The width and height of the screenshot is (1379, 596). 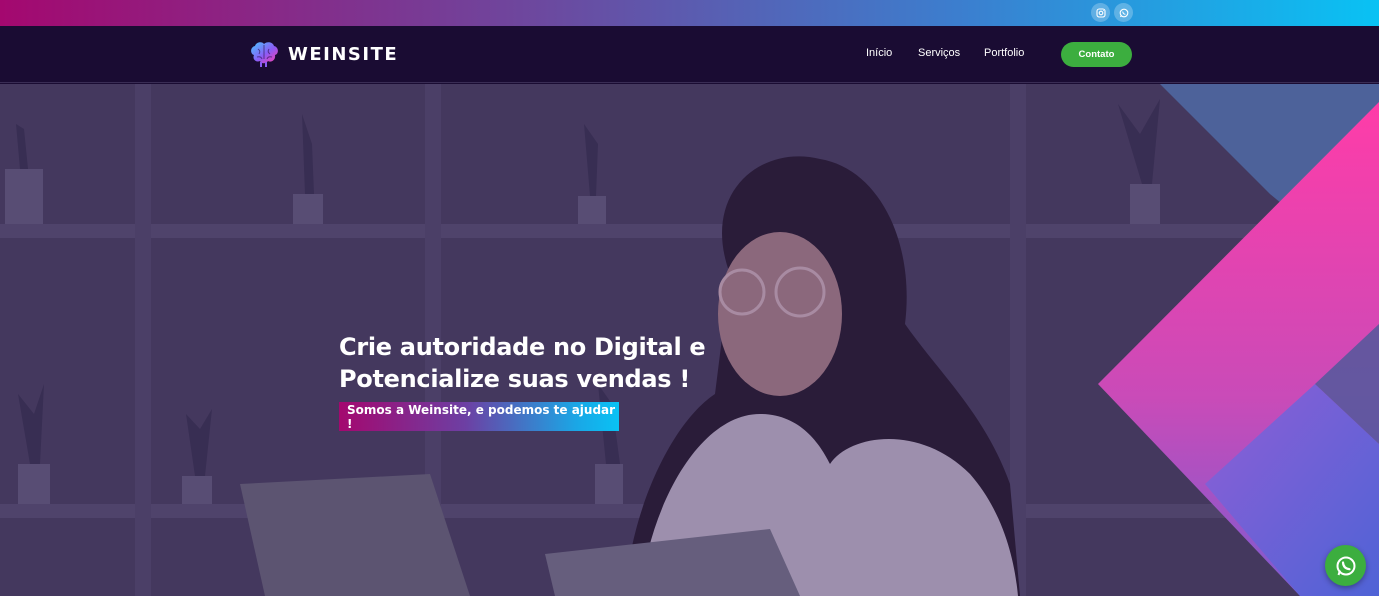 What do you see at coordinates (879, 53) in the screenshot?
I see `nav-link-inicio: Início` at bounding box center [879, 53].